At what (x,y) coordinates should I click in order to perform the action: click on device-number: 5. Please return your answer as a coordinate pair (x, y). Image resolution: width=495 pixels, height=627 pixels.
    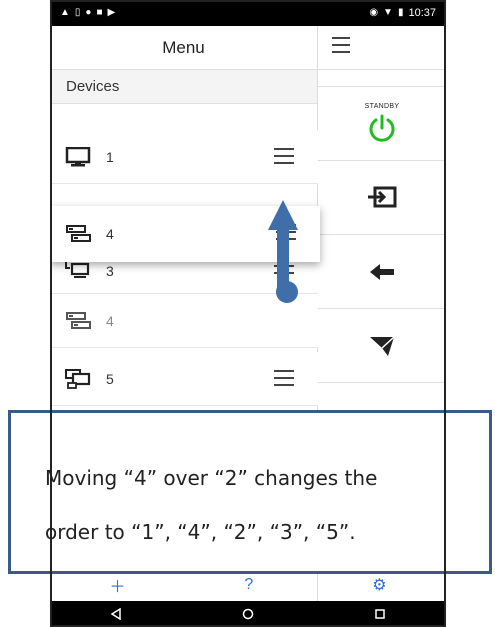
    Looking at the image, I should click on (110, 378).